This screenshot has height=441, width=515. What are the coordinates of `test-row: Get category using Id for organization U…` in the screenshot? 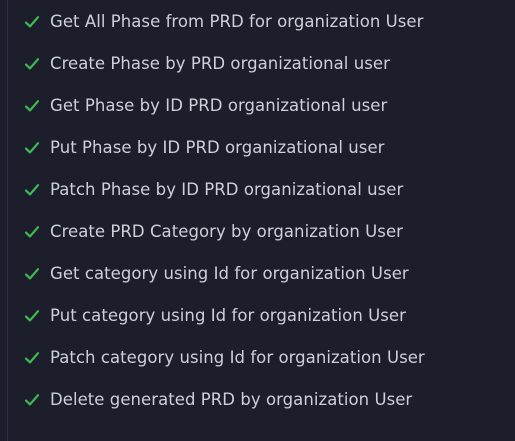 It's located at (257, 274).